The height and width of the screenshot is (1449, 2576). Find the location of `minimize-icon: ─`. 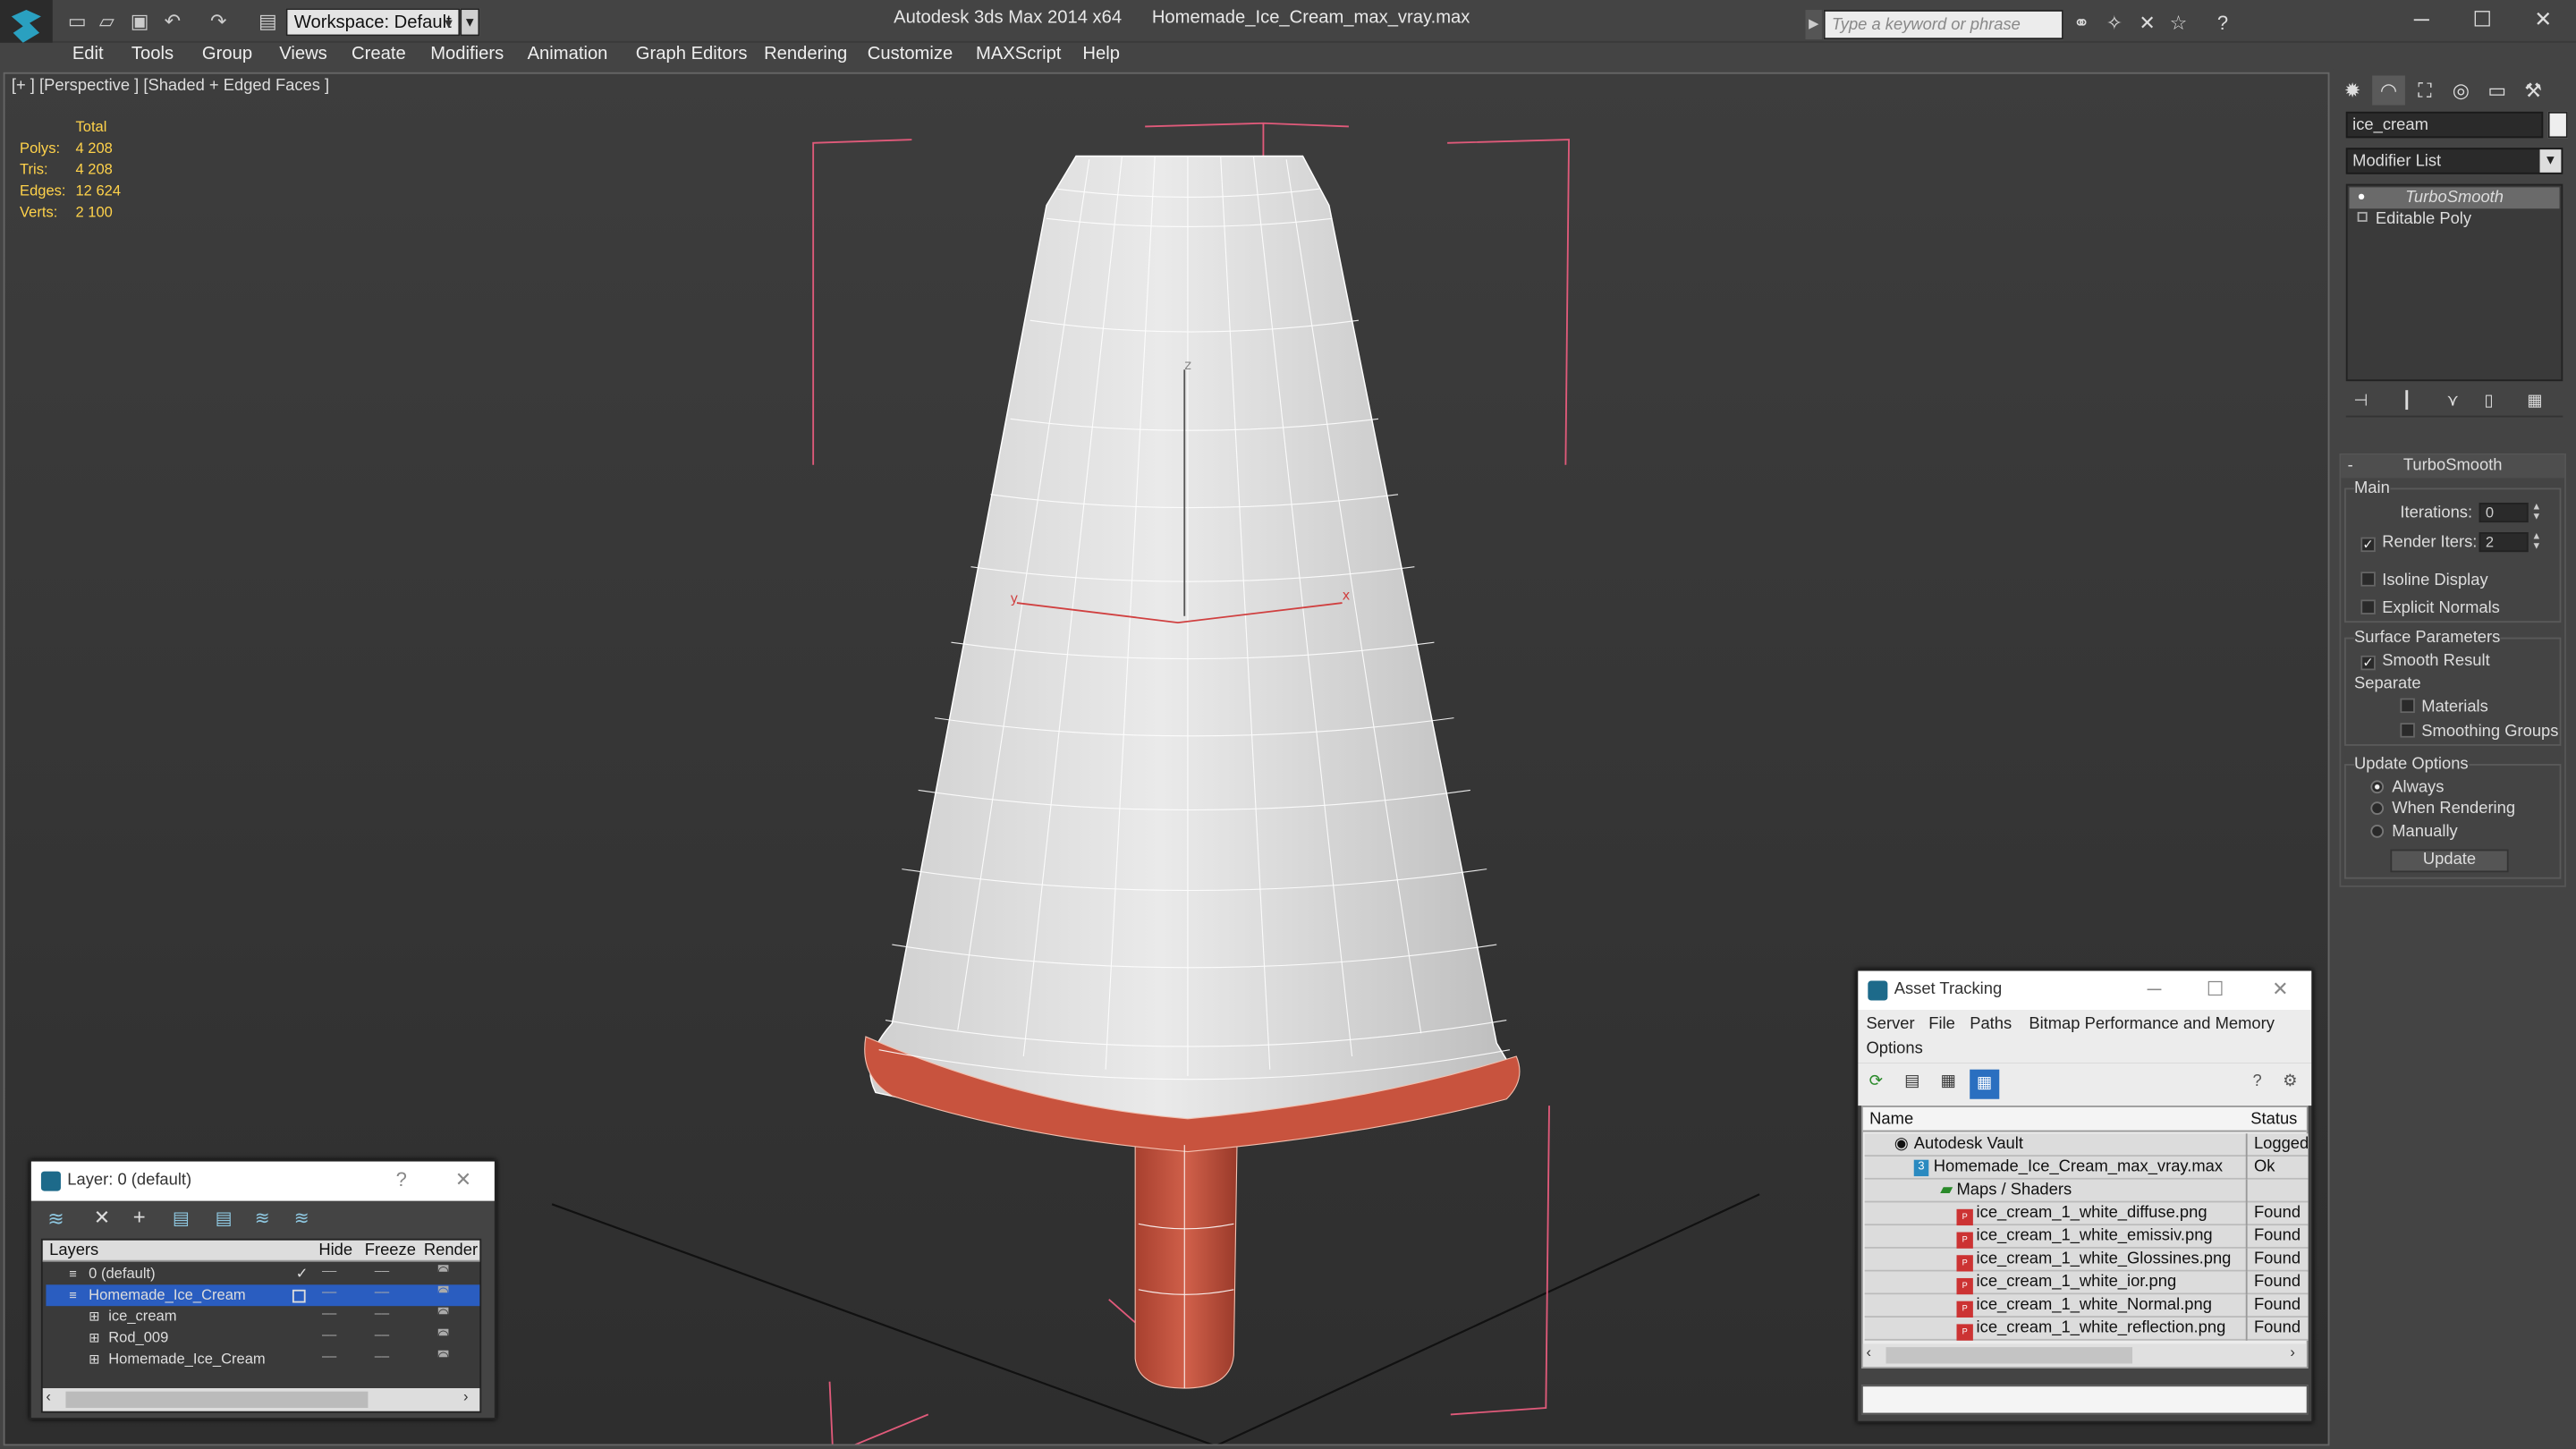

minimize-icon: ─ is located at coordinates (2155, 989).